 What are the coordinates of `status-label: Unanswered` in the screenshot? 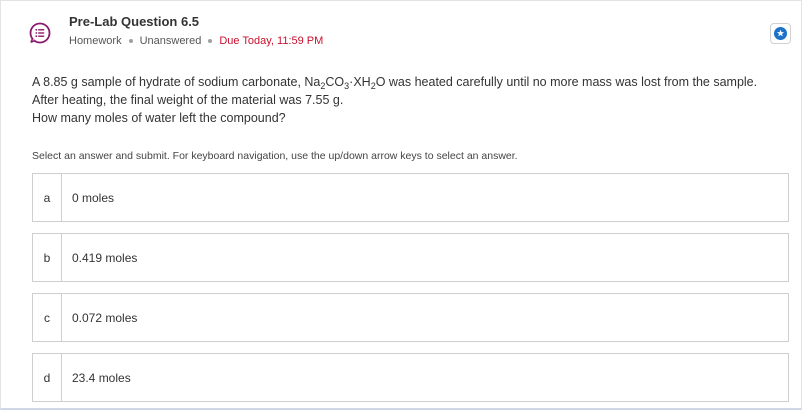 It's located at (170, 41).